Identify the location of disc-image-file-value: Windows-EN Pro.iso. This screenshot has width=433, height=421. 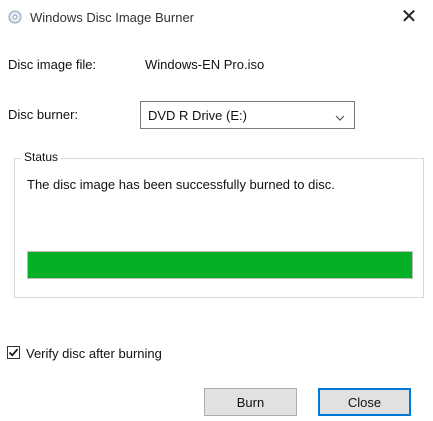
(205, 64).